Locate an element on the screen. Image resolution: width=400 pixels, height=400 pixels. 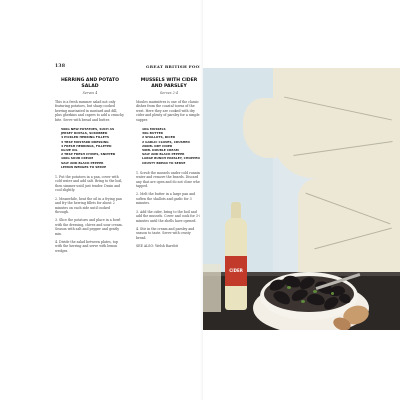
cross-reference: SEE ALSO: Welsh Rarebit is located at coordinates (157, 246).